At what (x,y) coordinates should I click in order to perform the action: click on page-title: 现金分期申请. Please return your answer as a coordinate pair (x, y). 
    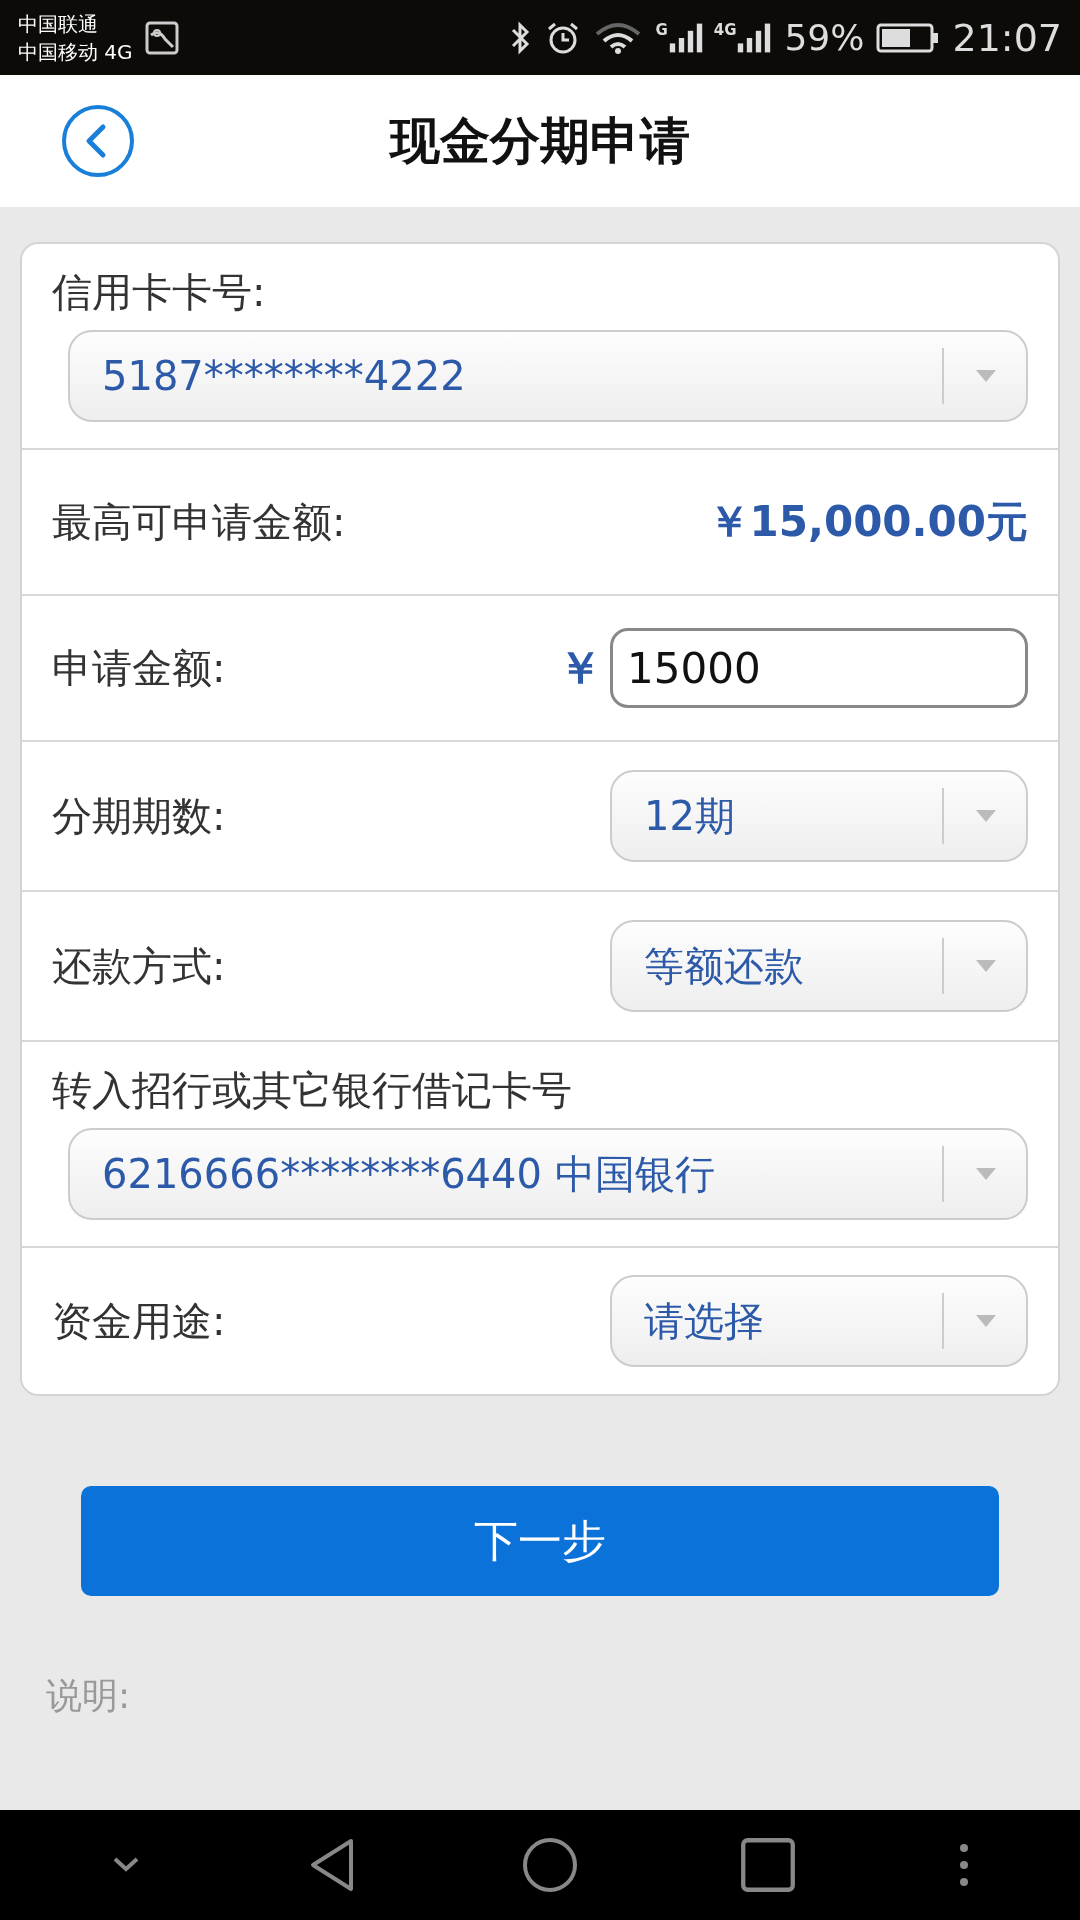
    Looking at the image, I should click on (540, 141).